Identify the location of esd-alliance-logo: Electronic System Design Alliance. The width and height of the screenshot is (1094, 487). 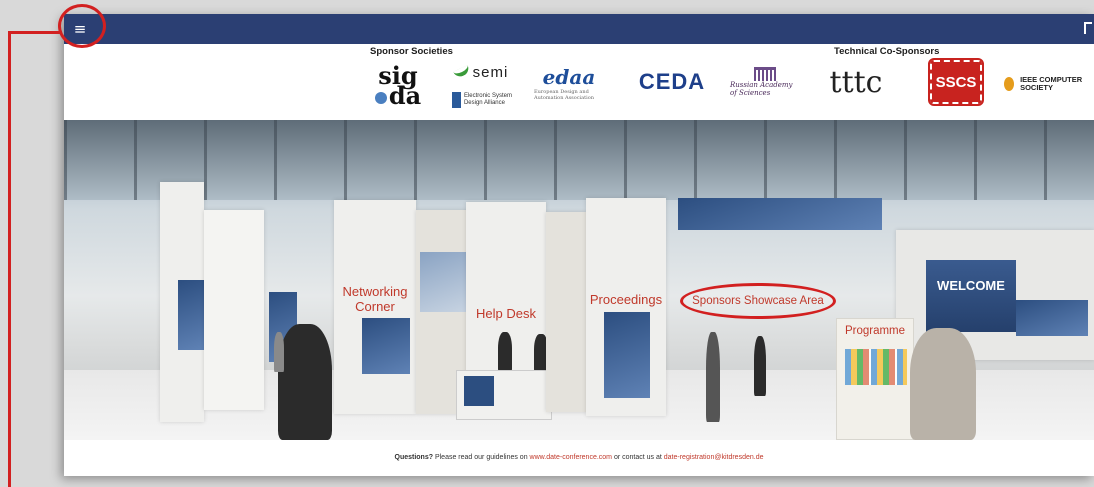
(487, 100).